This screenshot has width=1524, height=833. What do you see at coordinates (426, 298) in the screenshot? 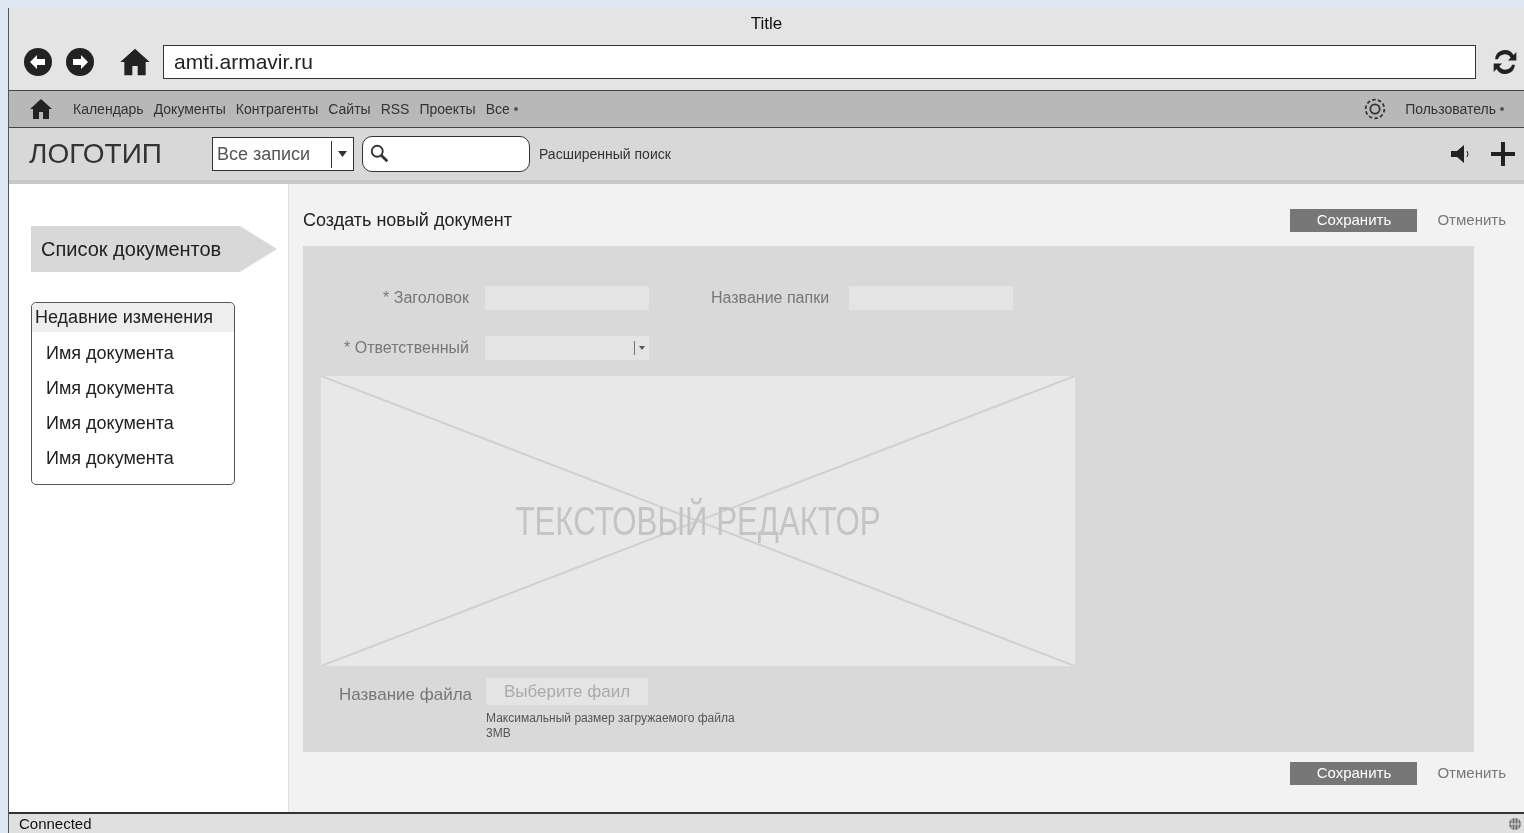
I see `field-label: * Заголовок` at bounding box center [426, 298].